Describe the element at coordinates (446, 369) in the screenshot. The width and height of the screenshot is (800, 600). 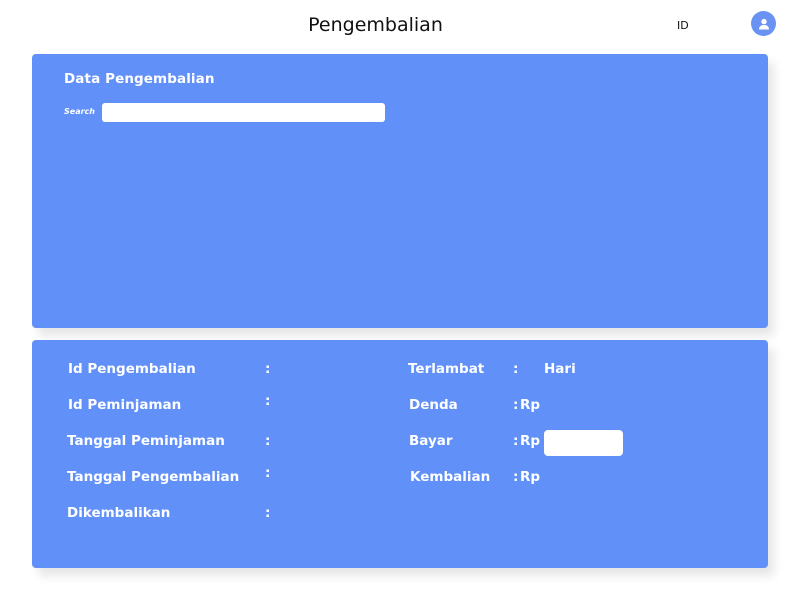
I see `terlambat-label: Terlambat` at that location.